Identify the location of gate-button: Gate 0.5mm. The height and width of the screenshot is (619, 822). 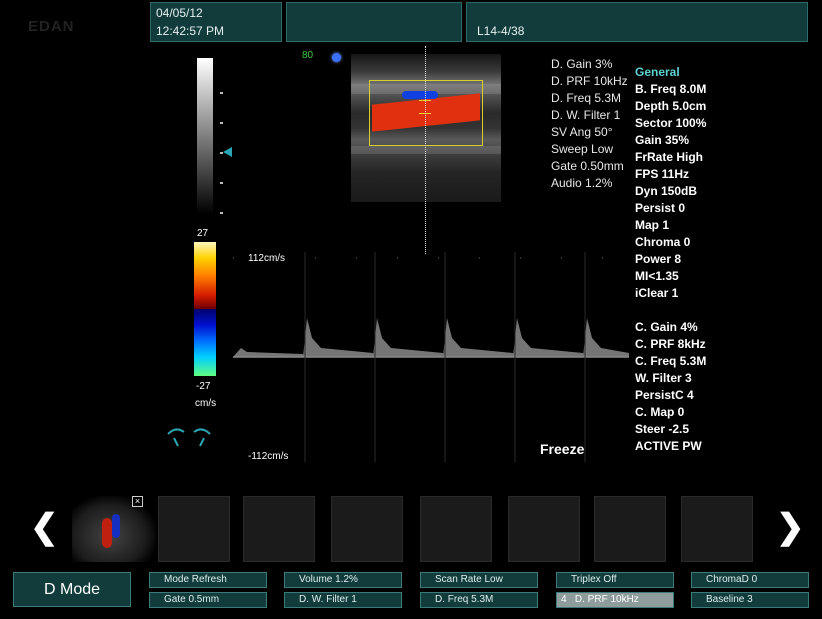
(208, 600).